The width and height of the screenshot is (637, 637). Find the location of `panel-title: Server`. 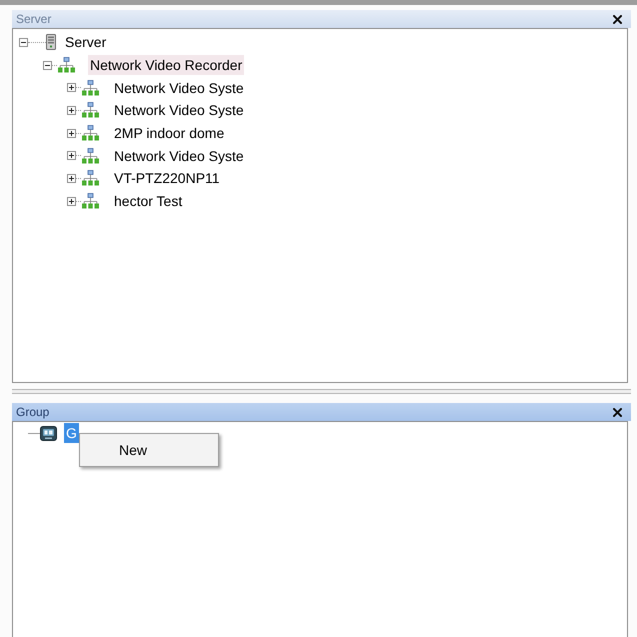

panel-title: Server is located at coordinates (34, 19).